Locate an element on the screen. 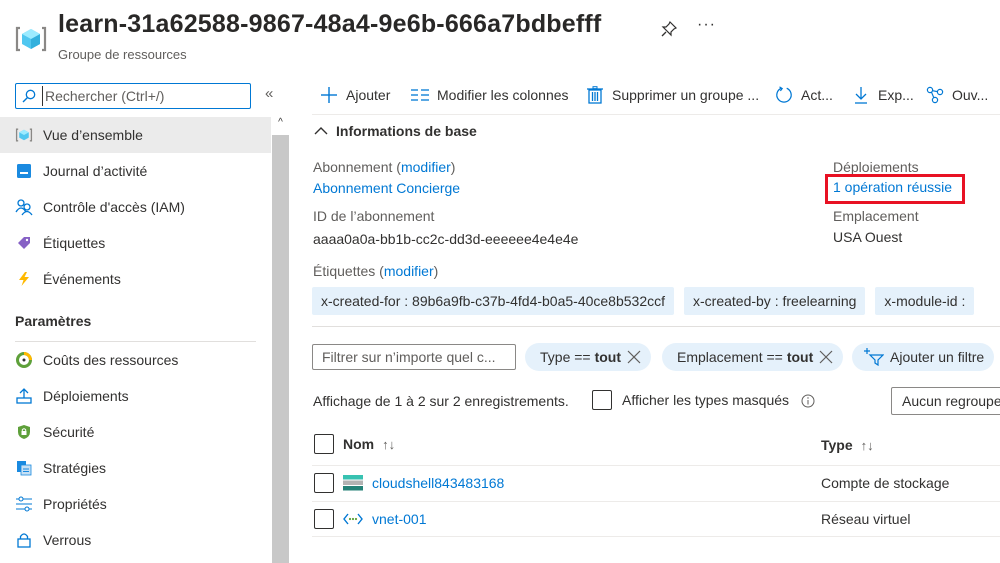 This screenshot has width=1000, height=563. sidebar-item-locks: Verrous is located at coordinates (135, 540).